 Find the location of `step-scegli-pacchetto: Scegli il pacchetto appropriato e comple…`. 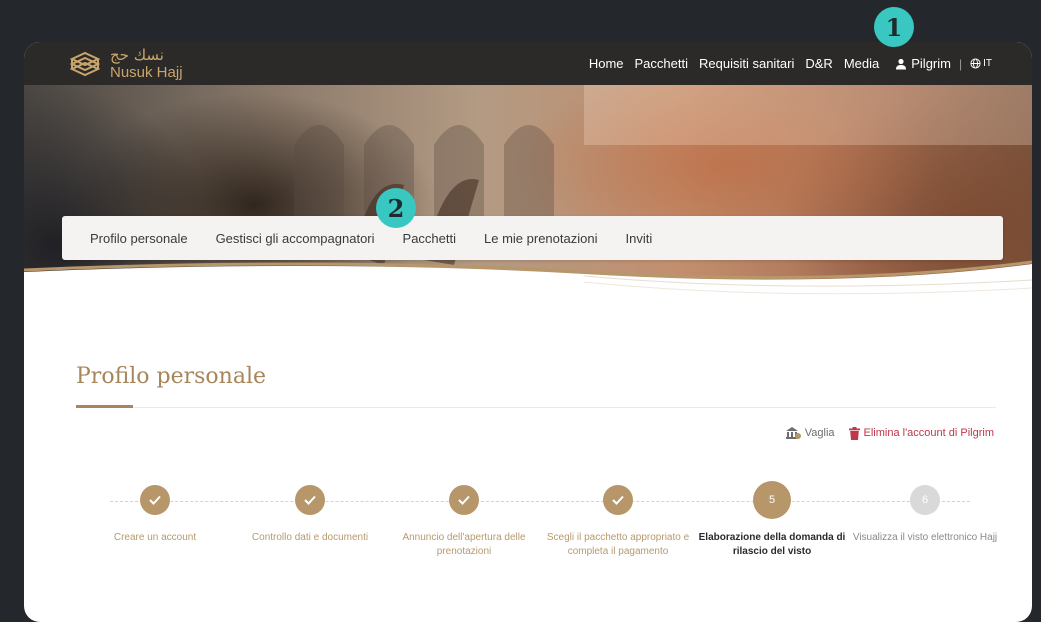

step-scegli-pacchetto: Scegli il pacchetto appropriato e comple… is located at coordinates (618, 522).